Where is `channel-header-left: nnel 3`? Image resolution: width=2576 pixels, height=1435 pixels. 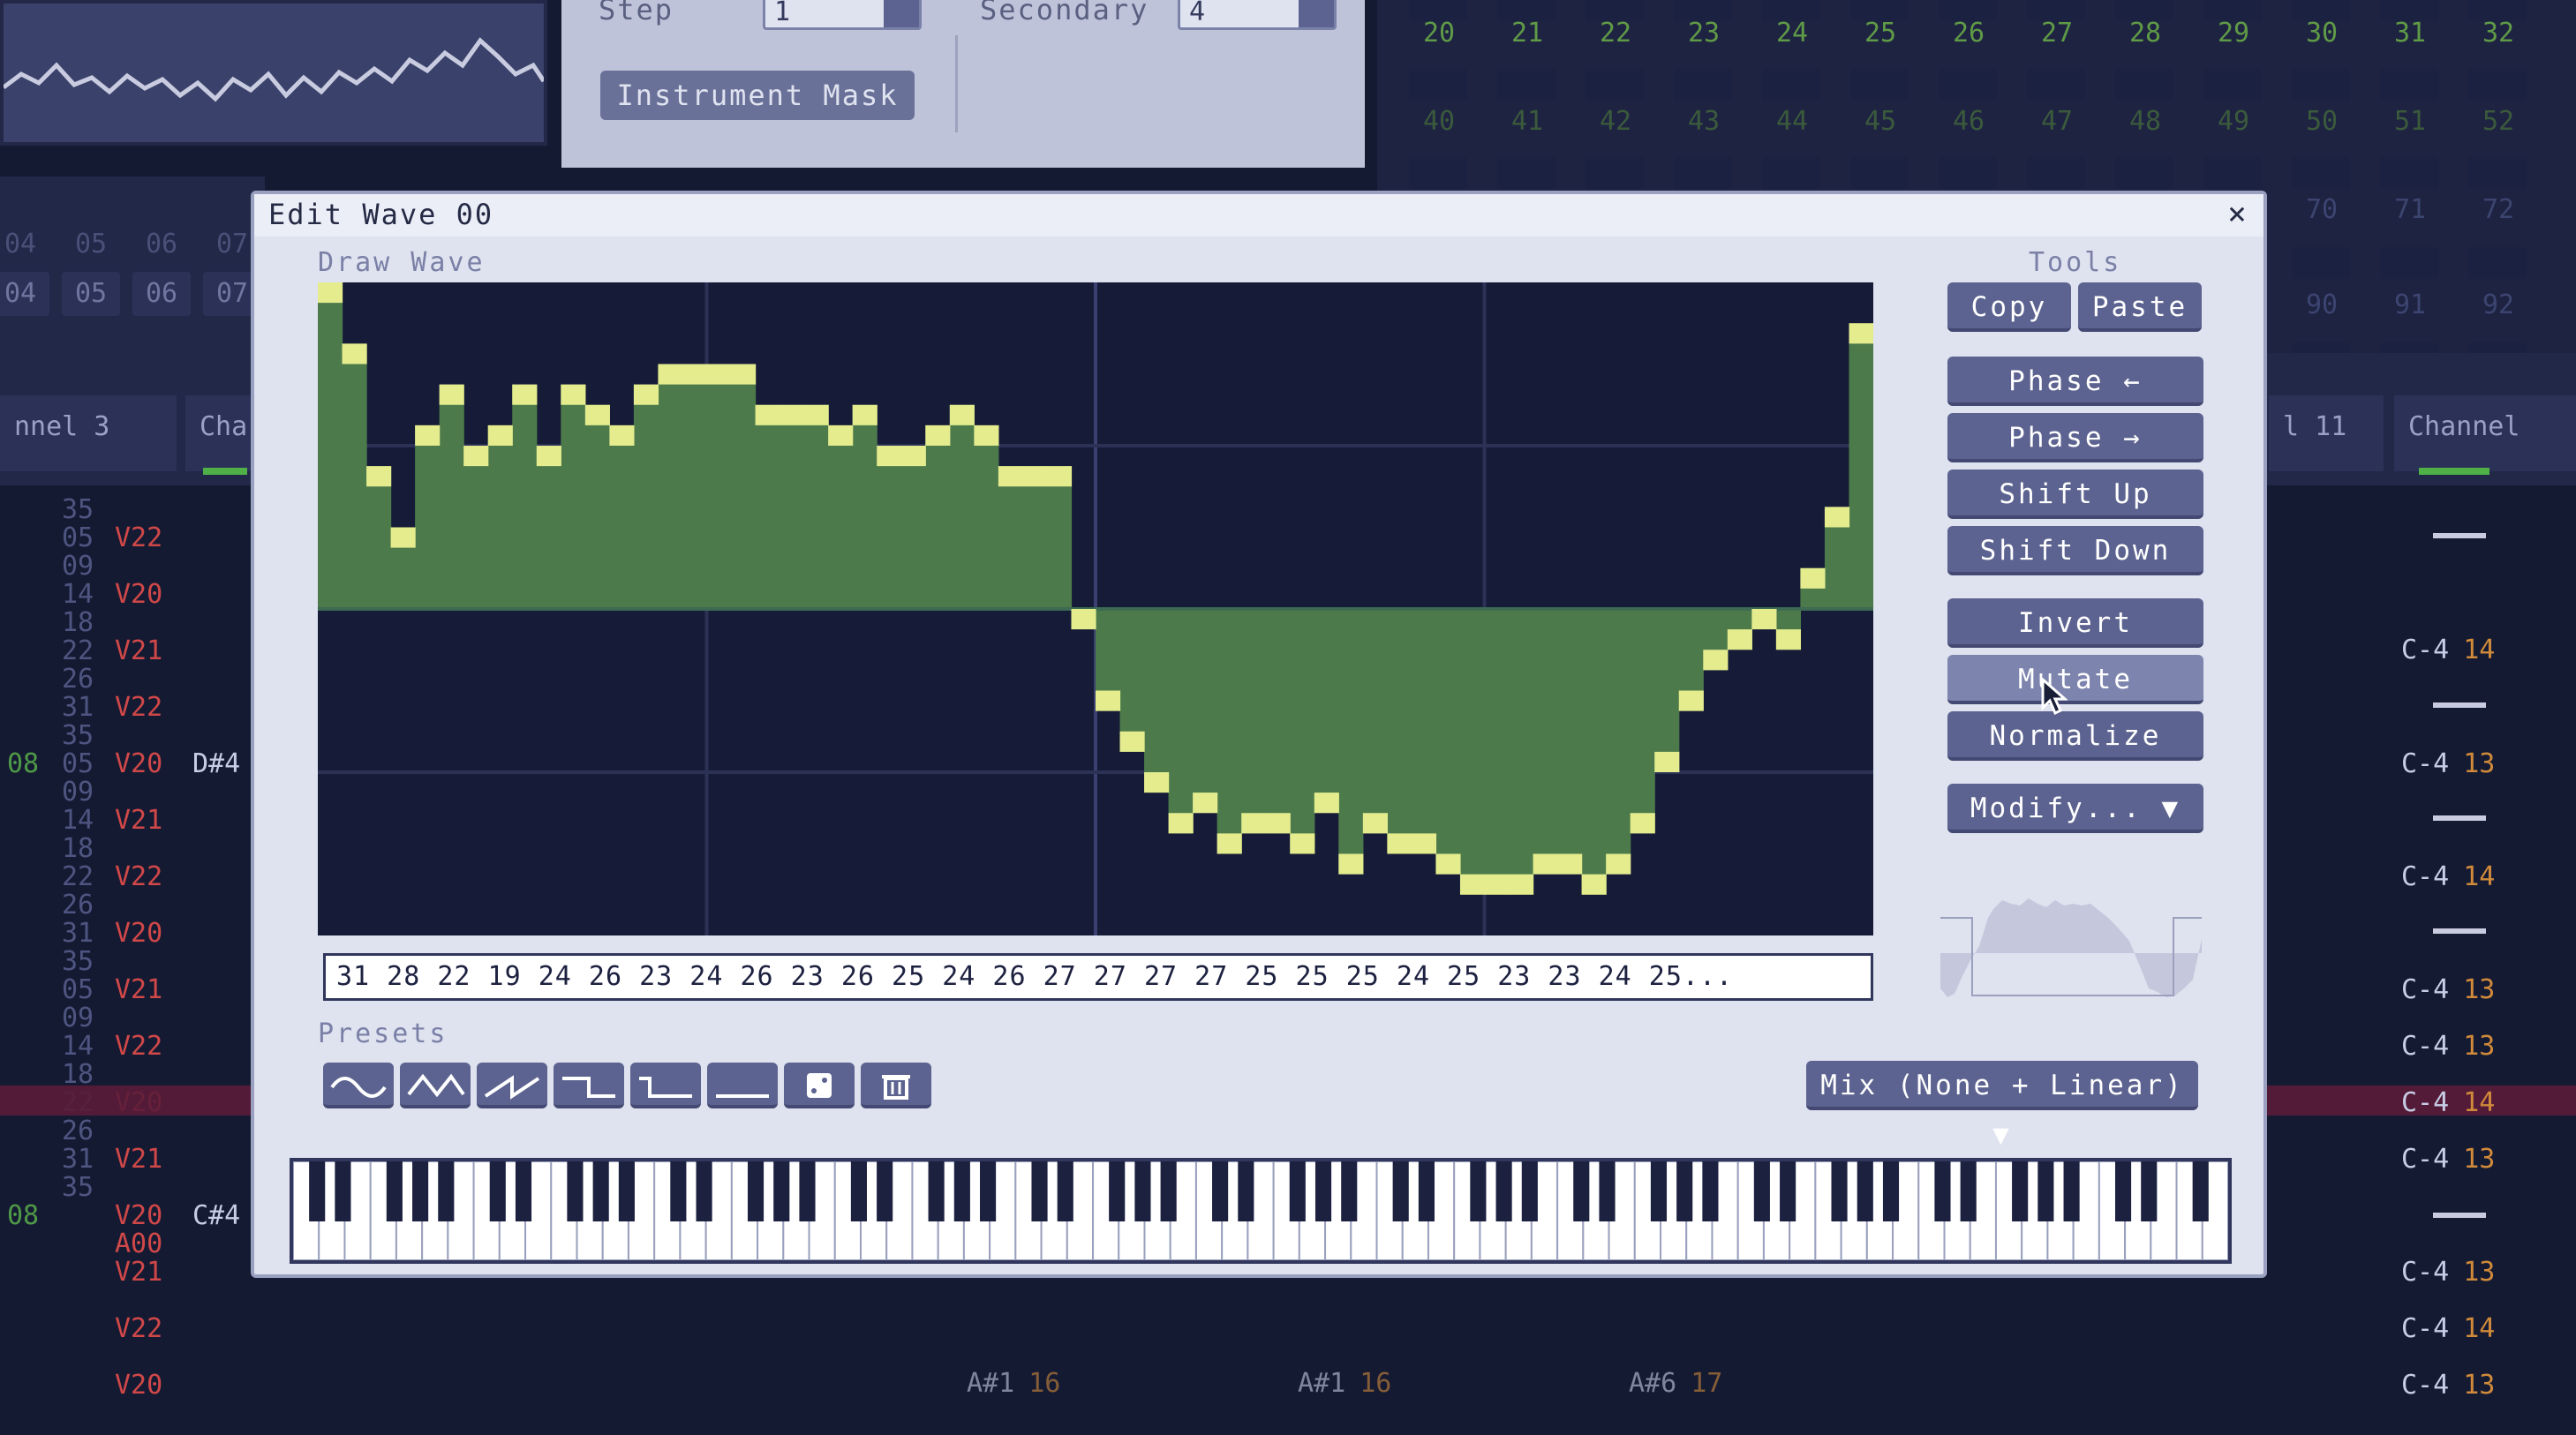
channel-header-left: nnel 3 is located at coordinates (89, 433).